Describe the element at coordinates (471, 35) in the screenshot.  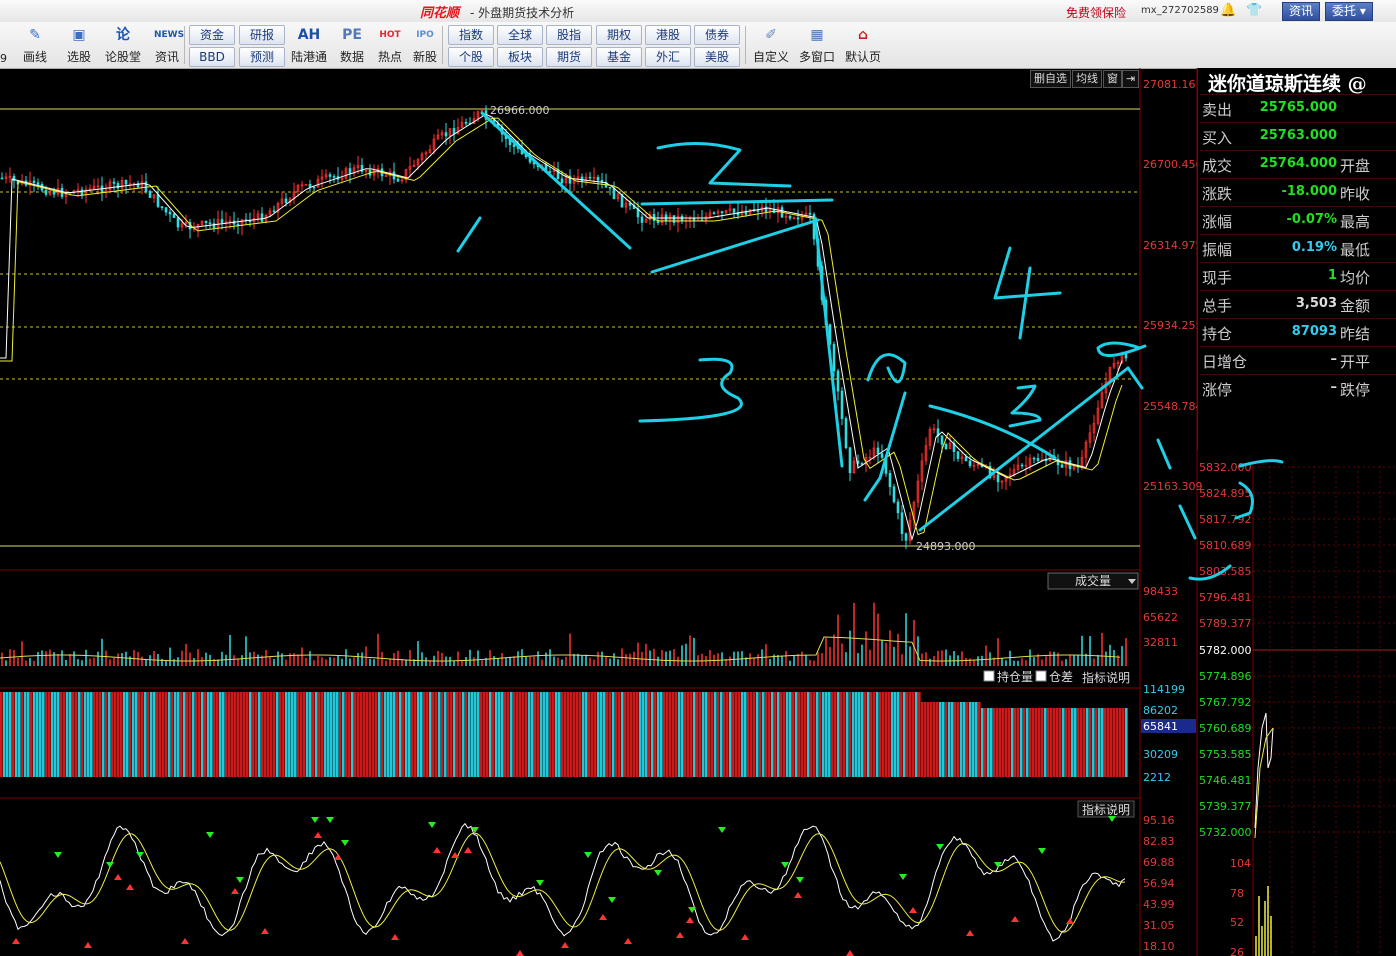
I see `toolbar-small-button: 指数` at that location.